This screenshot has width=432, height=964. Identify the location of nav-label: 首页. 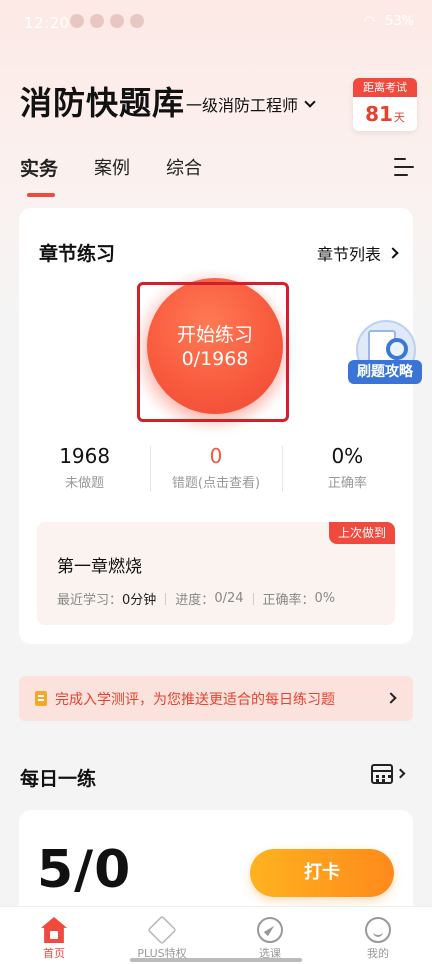
(54, 953).